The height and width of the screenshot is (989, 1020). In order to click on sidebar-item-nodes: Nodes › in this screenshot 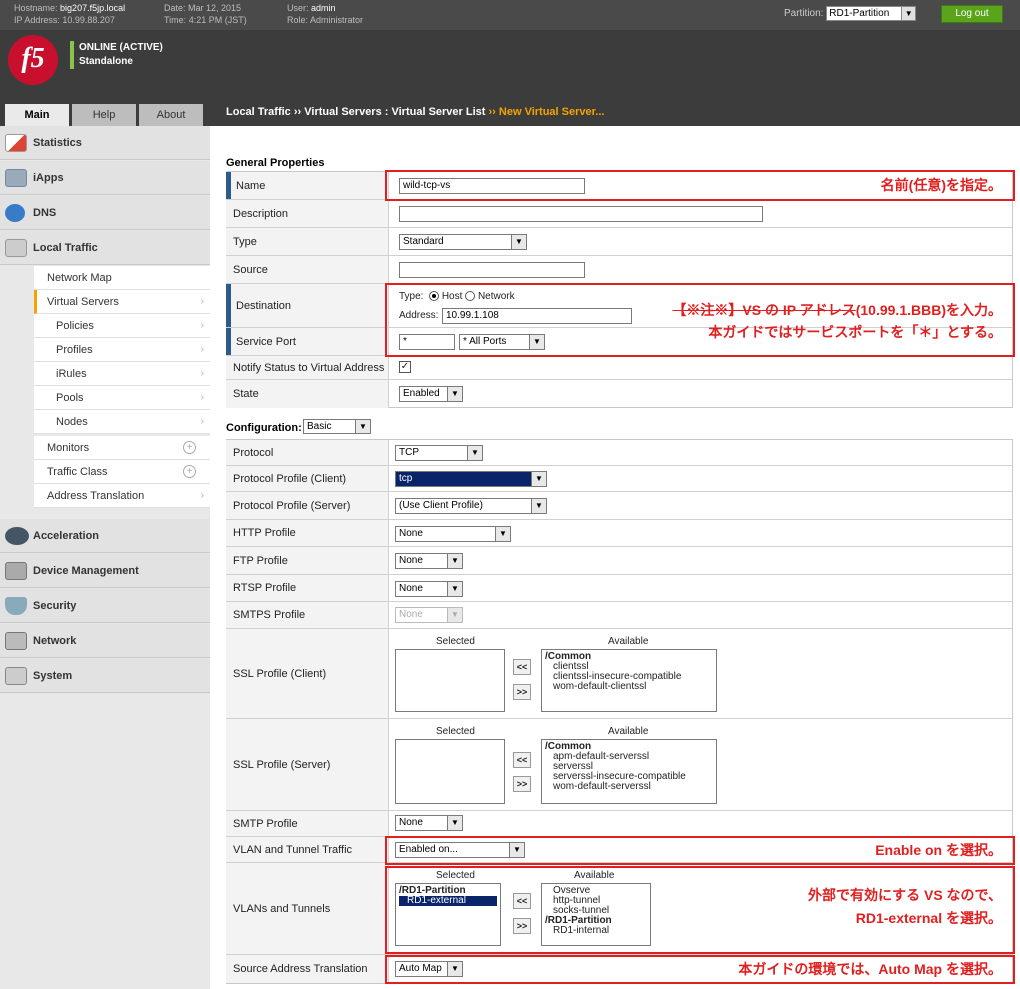, I will do `click(122, 422)`.